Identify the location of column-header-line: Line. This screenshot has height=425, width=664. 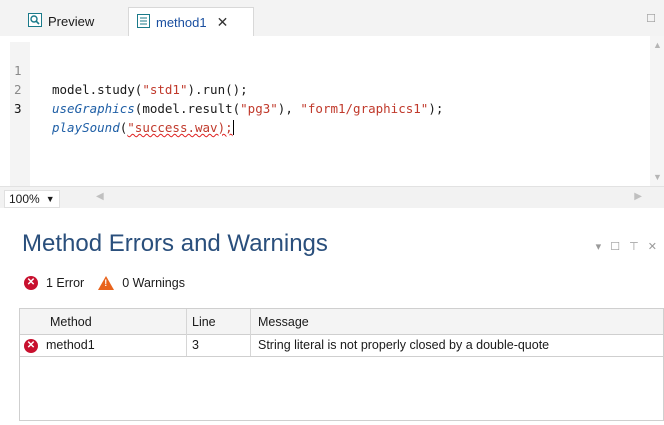
(204, 322).